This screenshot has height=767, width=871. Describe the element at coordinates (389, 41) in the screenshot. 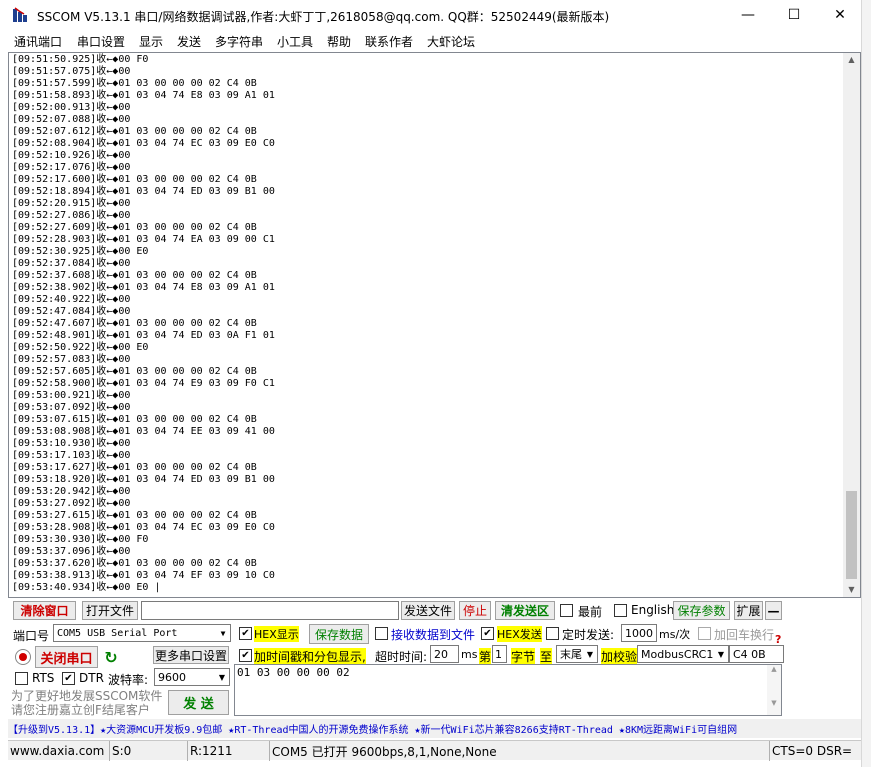

I see `menu-contact-author: 联系作者` at that location.